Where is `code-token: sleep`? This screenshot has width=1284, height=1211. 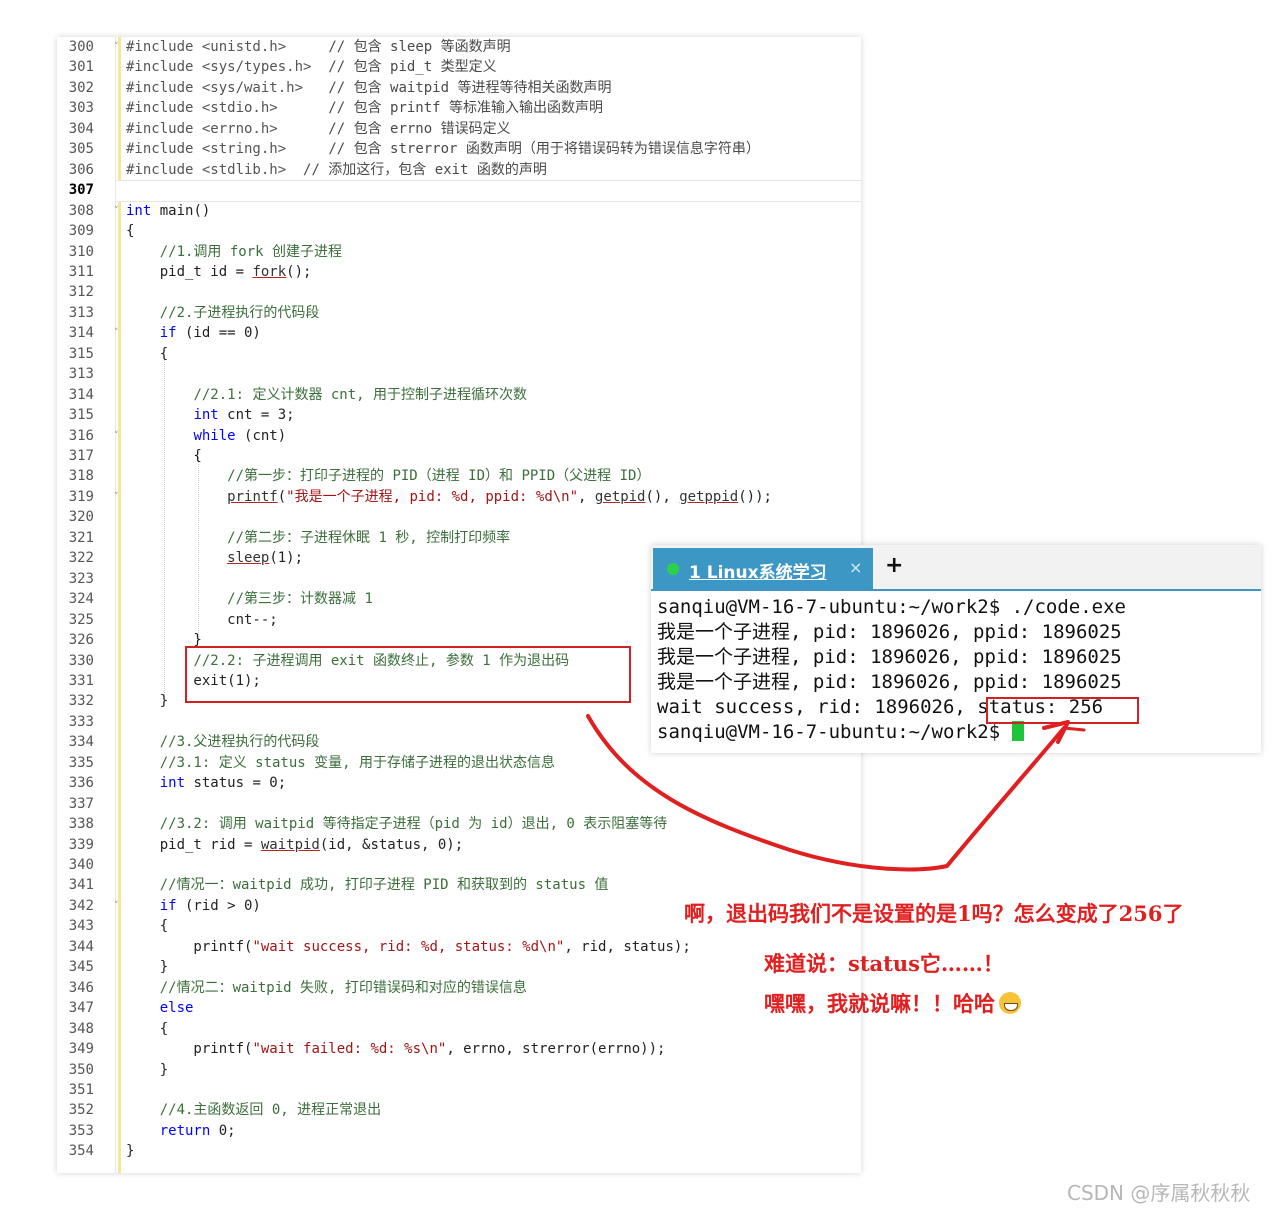
code-token: sleep is located at coordinates (248, 558).